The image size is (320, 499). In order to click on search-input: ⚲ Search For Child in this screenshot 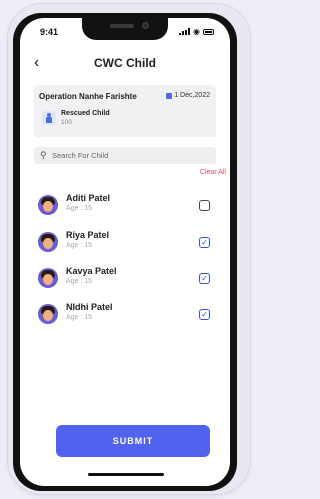, I will do `click(125, 155)`.